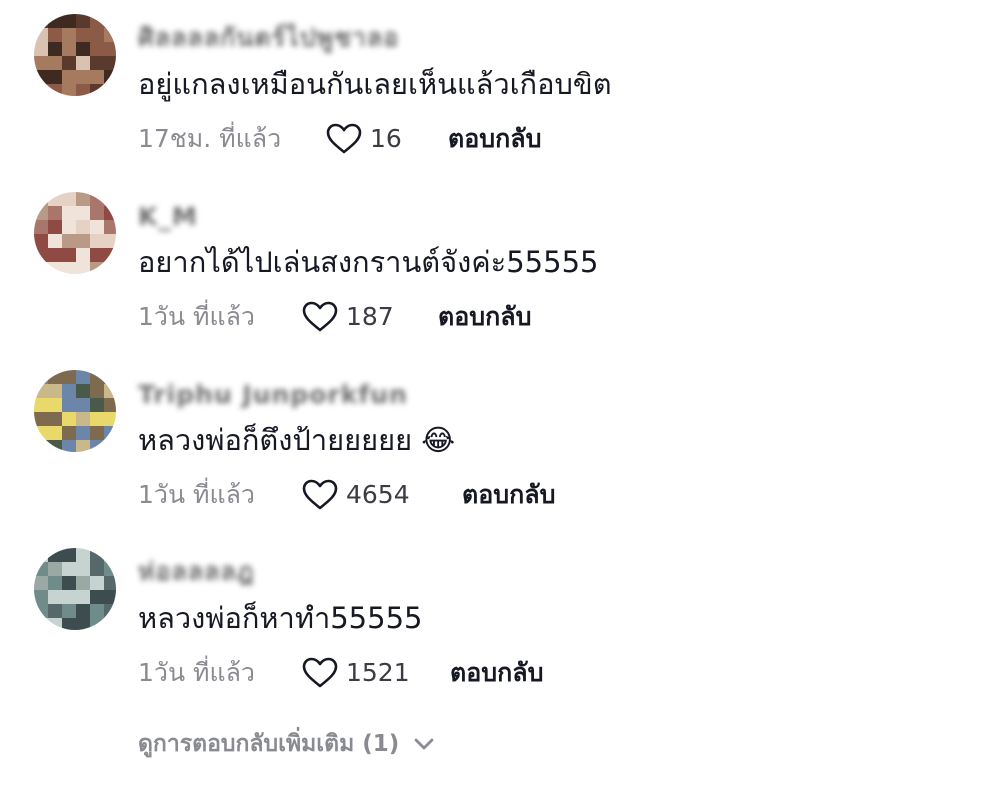 The height and width of the screenshot is (788, 984). Describe the element at coordinates (320, 495) in the screenshot. I see `heart-outline-icon` at that location.